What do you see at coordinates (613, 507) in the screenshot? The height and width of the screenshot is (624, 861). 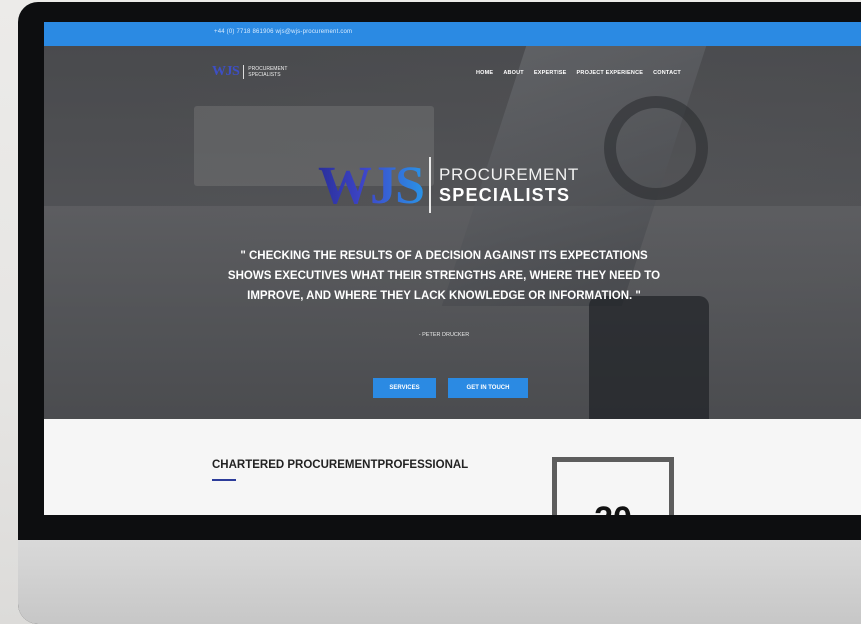 I see `stat-number: 20` at bounding box center [613, 507].